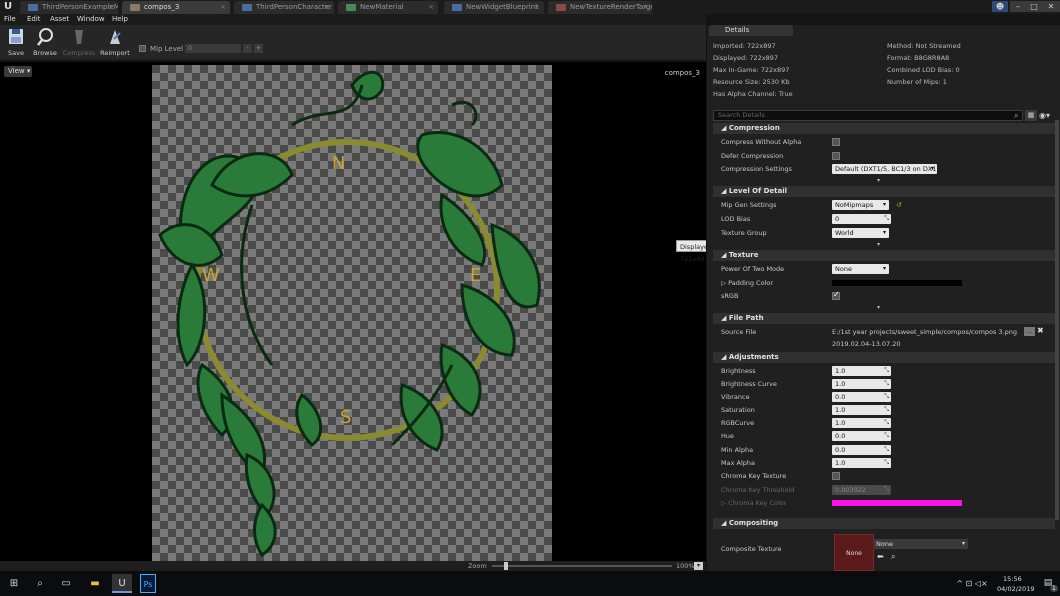 Image resolution: width=1060 pixels, height=596 pixels. What do you see at coordinates (917, 82) in the screenshot?
I see `info-number-of-mips: Number of Mips: 1` at bounding box center [917, 82].